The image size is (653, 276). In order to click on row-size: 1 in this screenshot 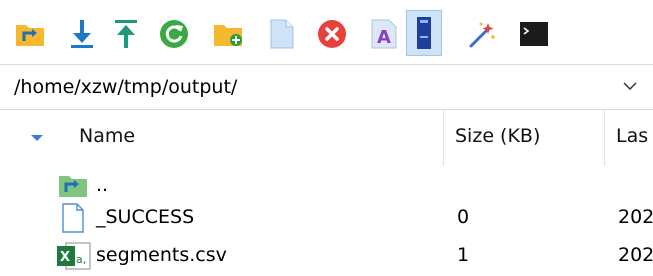, I will do `click(463, 255)`.